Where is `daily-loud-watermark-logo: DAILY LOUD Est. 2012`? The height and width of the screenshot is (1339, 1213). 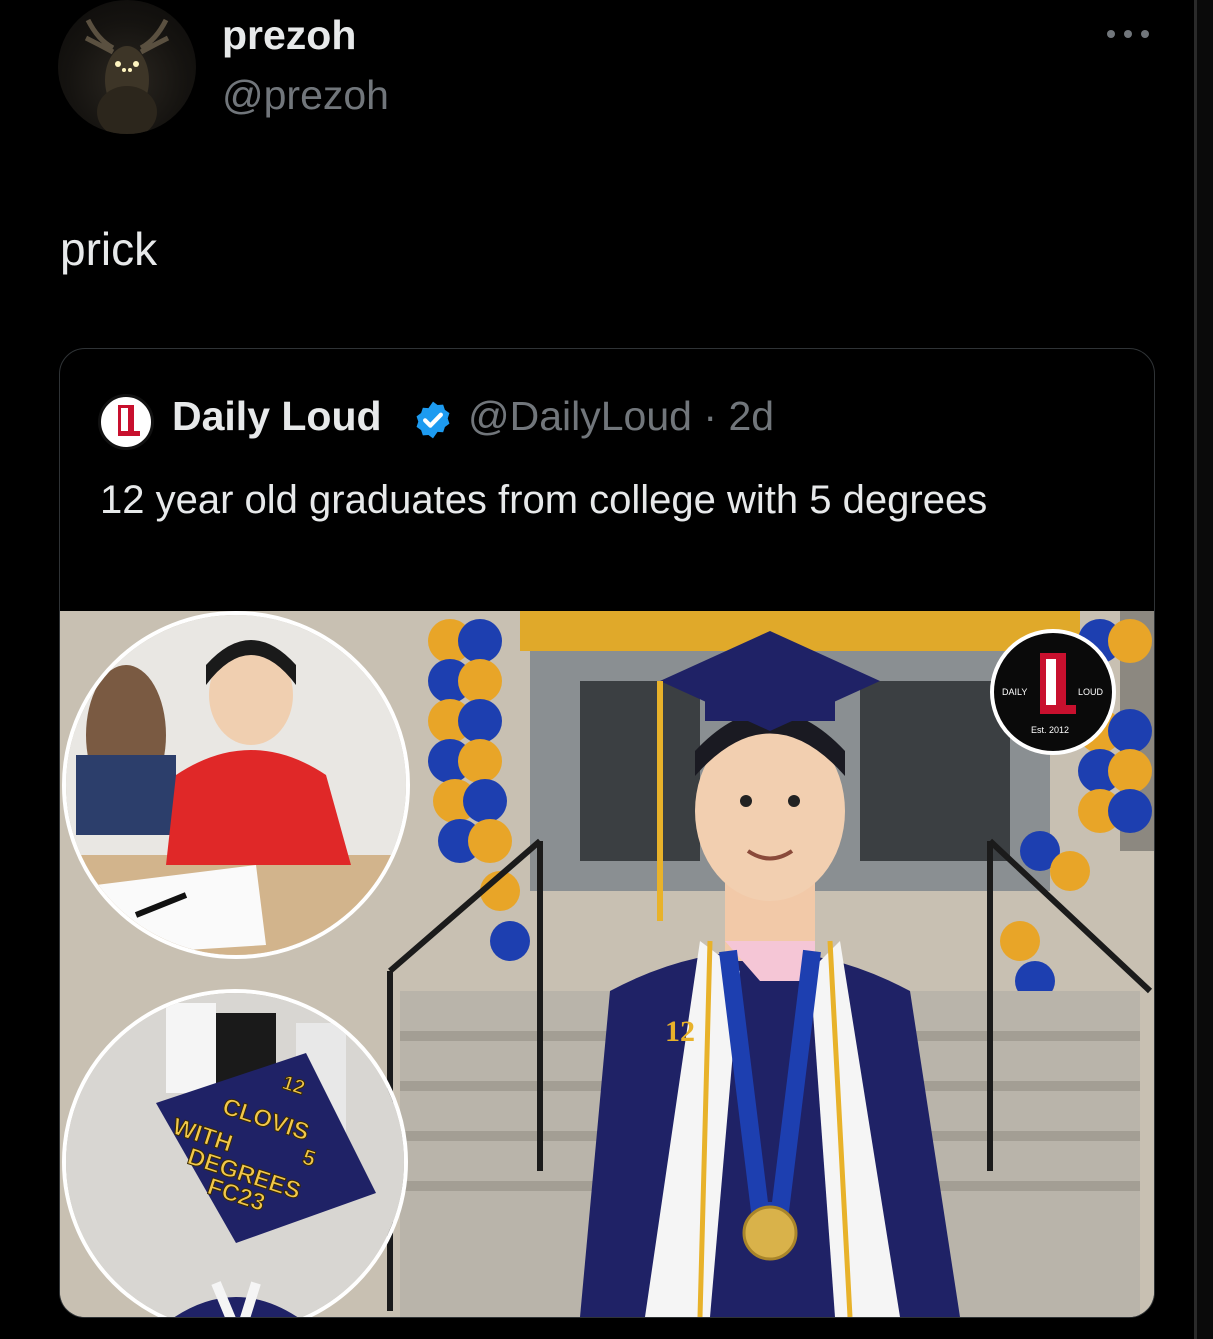 daily-loud-watermark-logo: DAILY LOUD Est. 2012 is located at coordinates (1053, 692).